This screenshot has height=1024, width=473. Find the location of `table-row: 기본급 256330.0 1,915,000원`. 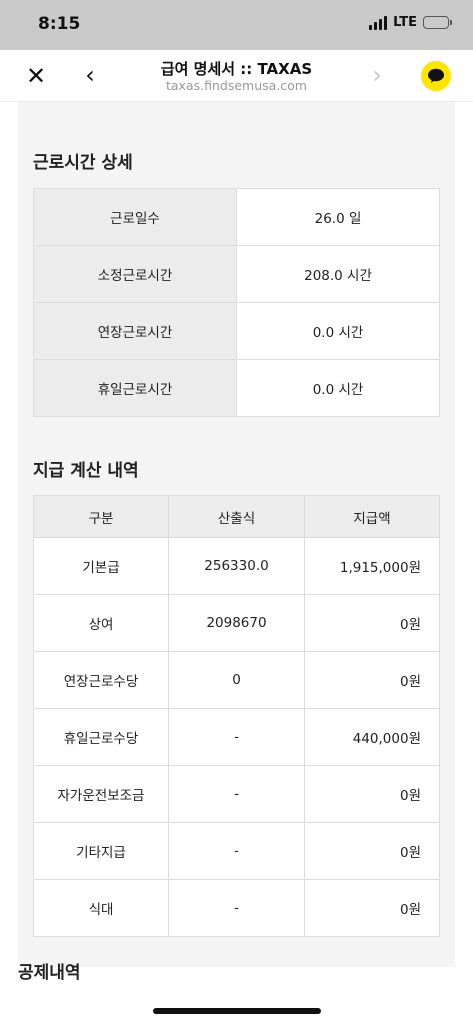

table-row: 기본급 256330.0 1,915,000원 is located at coordinates (236, 566).